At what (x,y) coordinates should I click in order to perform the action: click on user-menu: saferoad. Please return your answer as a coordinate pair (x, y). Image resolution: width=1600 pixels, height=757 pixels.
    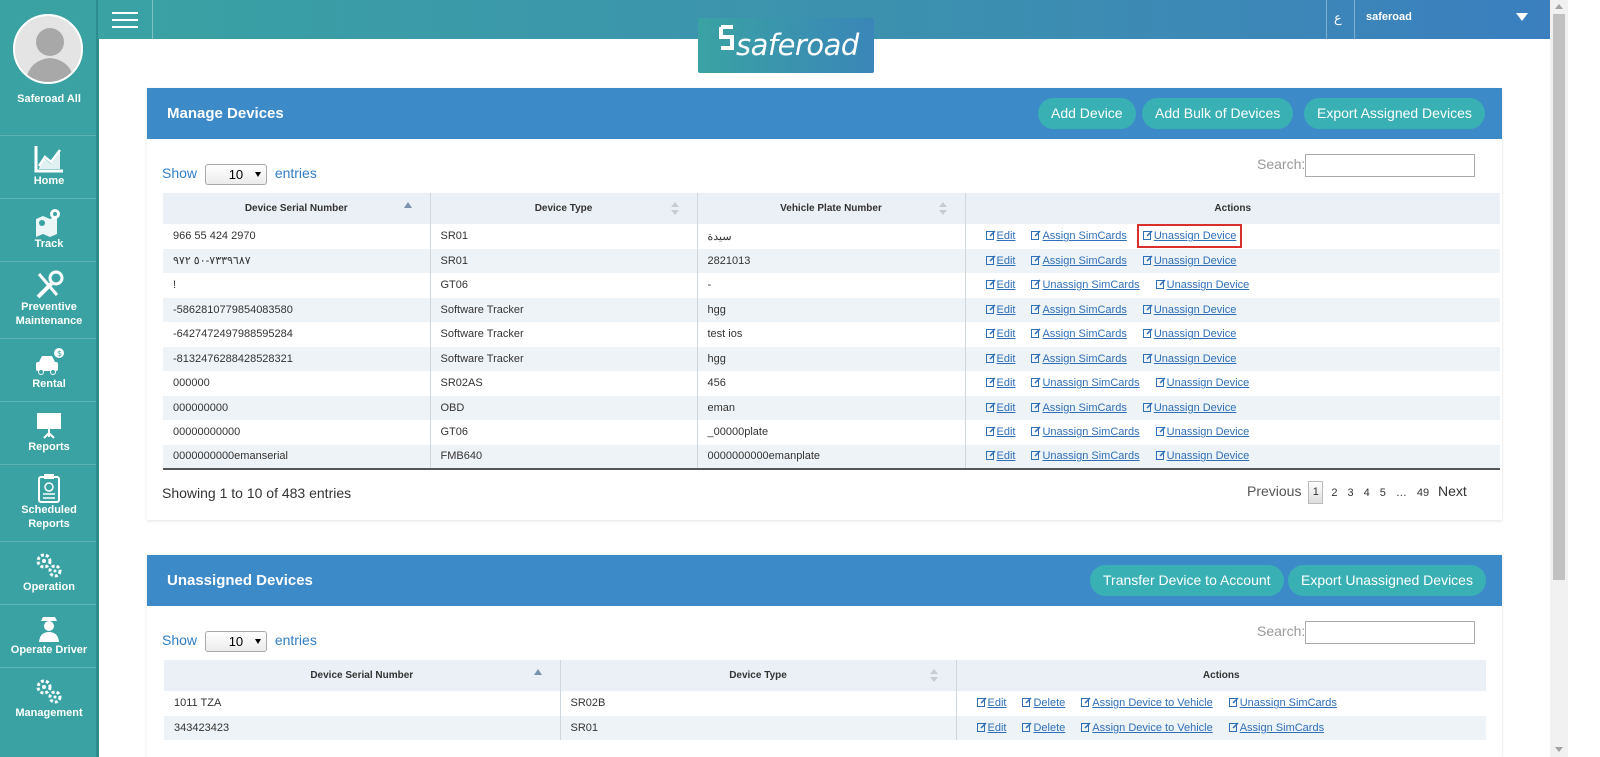
    Looking at the image, I should click on (1451, 17).